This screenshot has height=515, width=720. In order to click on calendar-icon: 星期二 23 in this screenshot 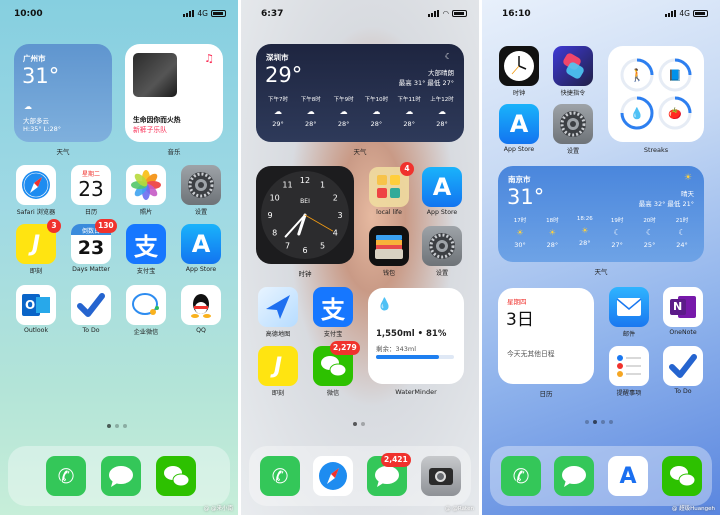, I will do `click(91, 185)`.